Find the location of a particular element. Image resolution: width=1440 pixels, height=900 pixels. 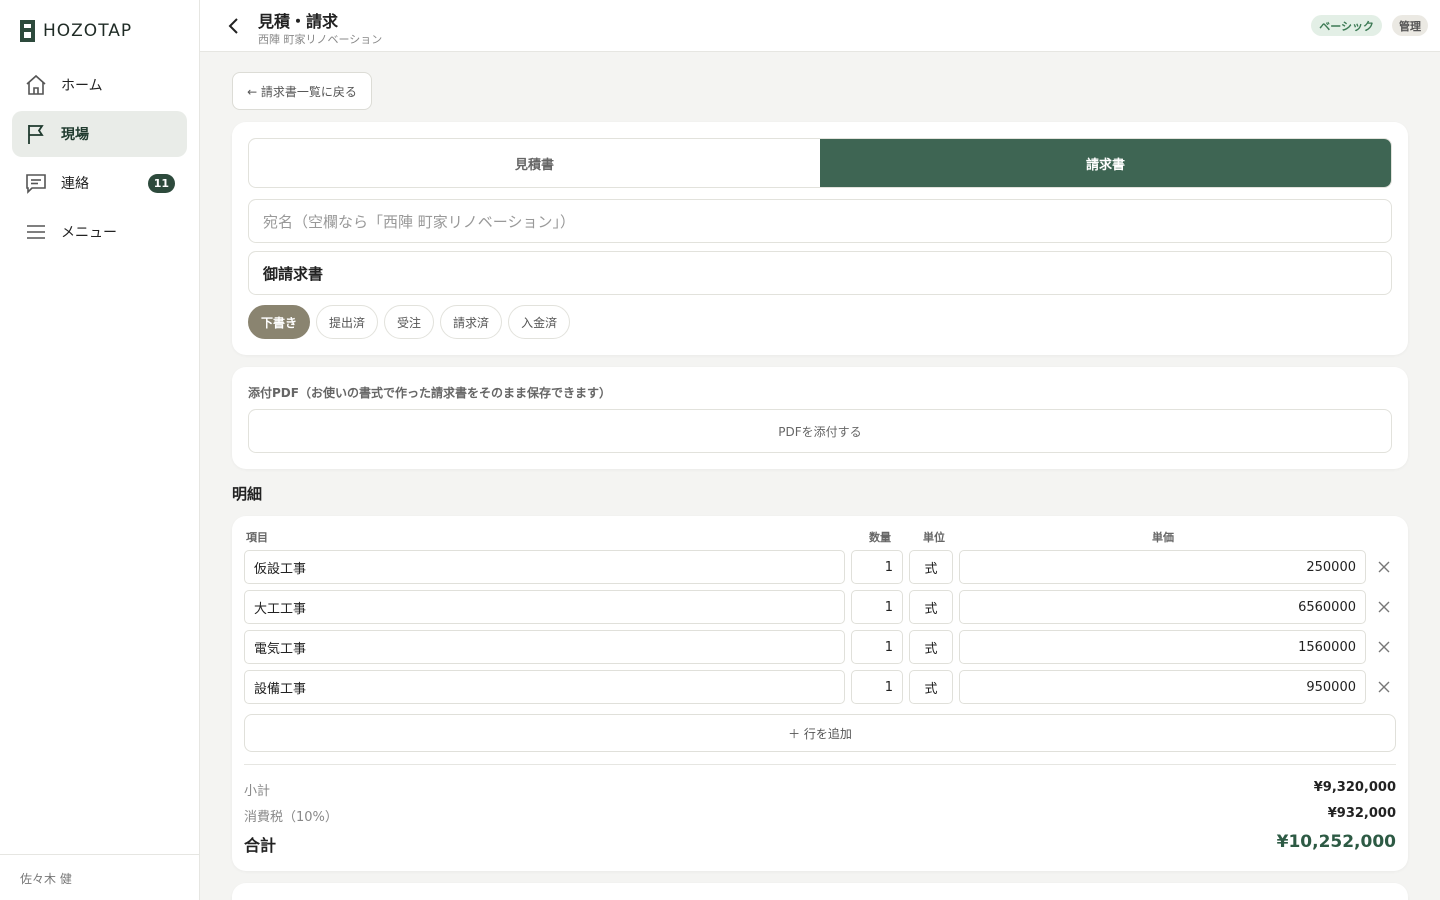

menu-icon is located at coordinates (36, 232).